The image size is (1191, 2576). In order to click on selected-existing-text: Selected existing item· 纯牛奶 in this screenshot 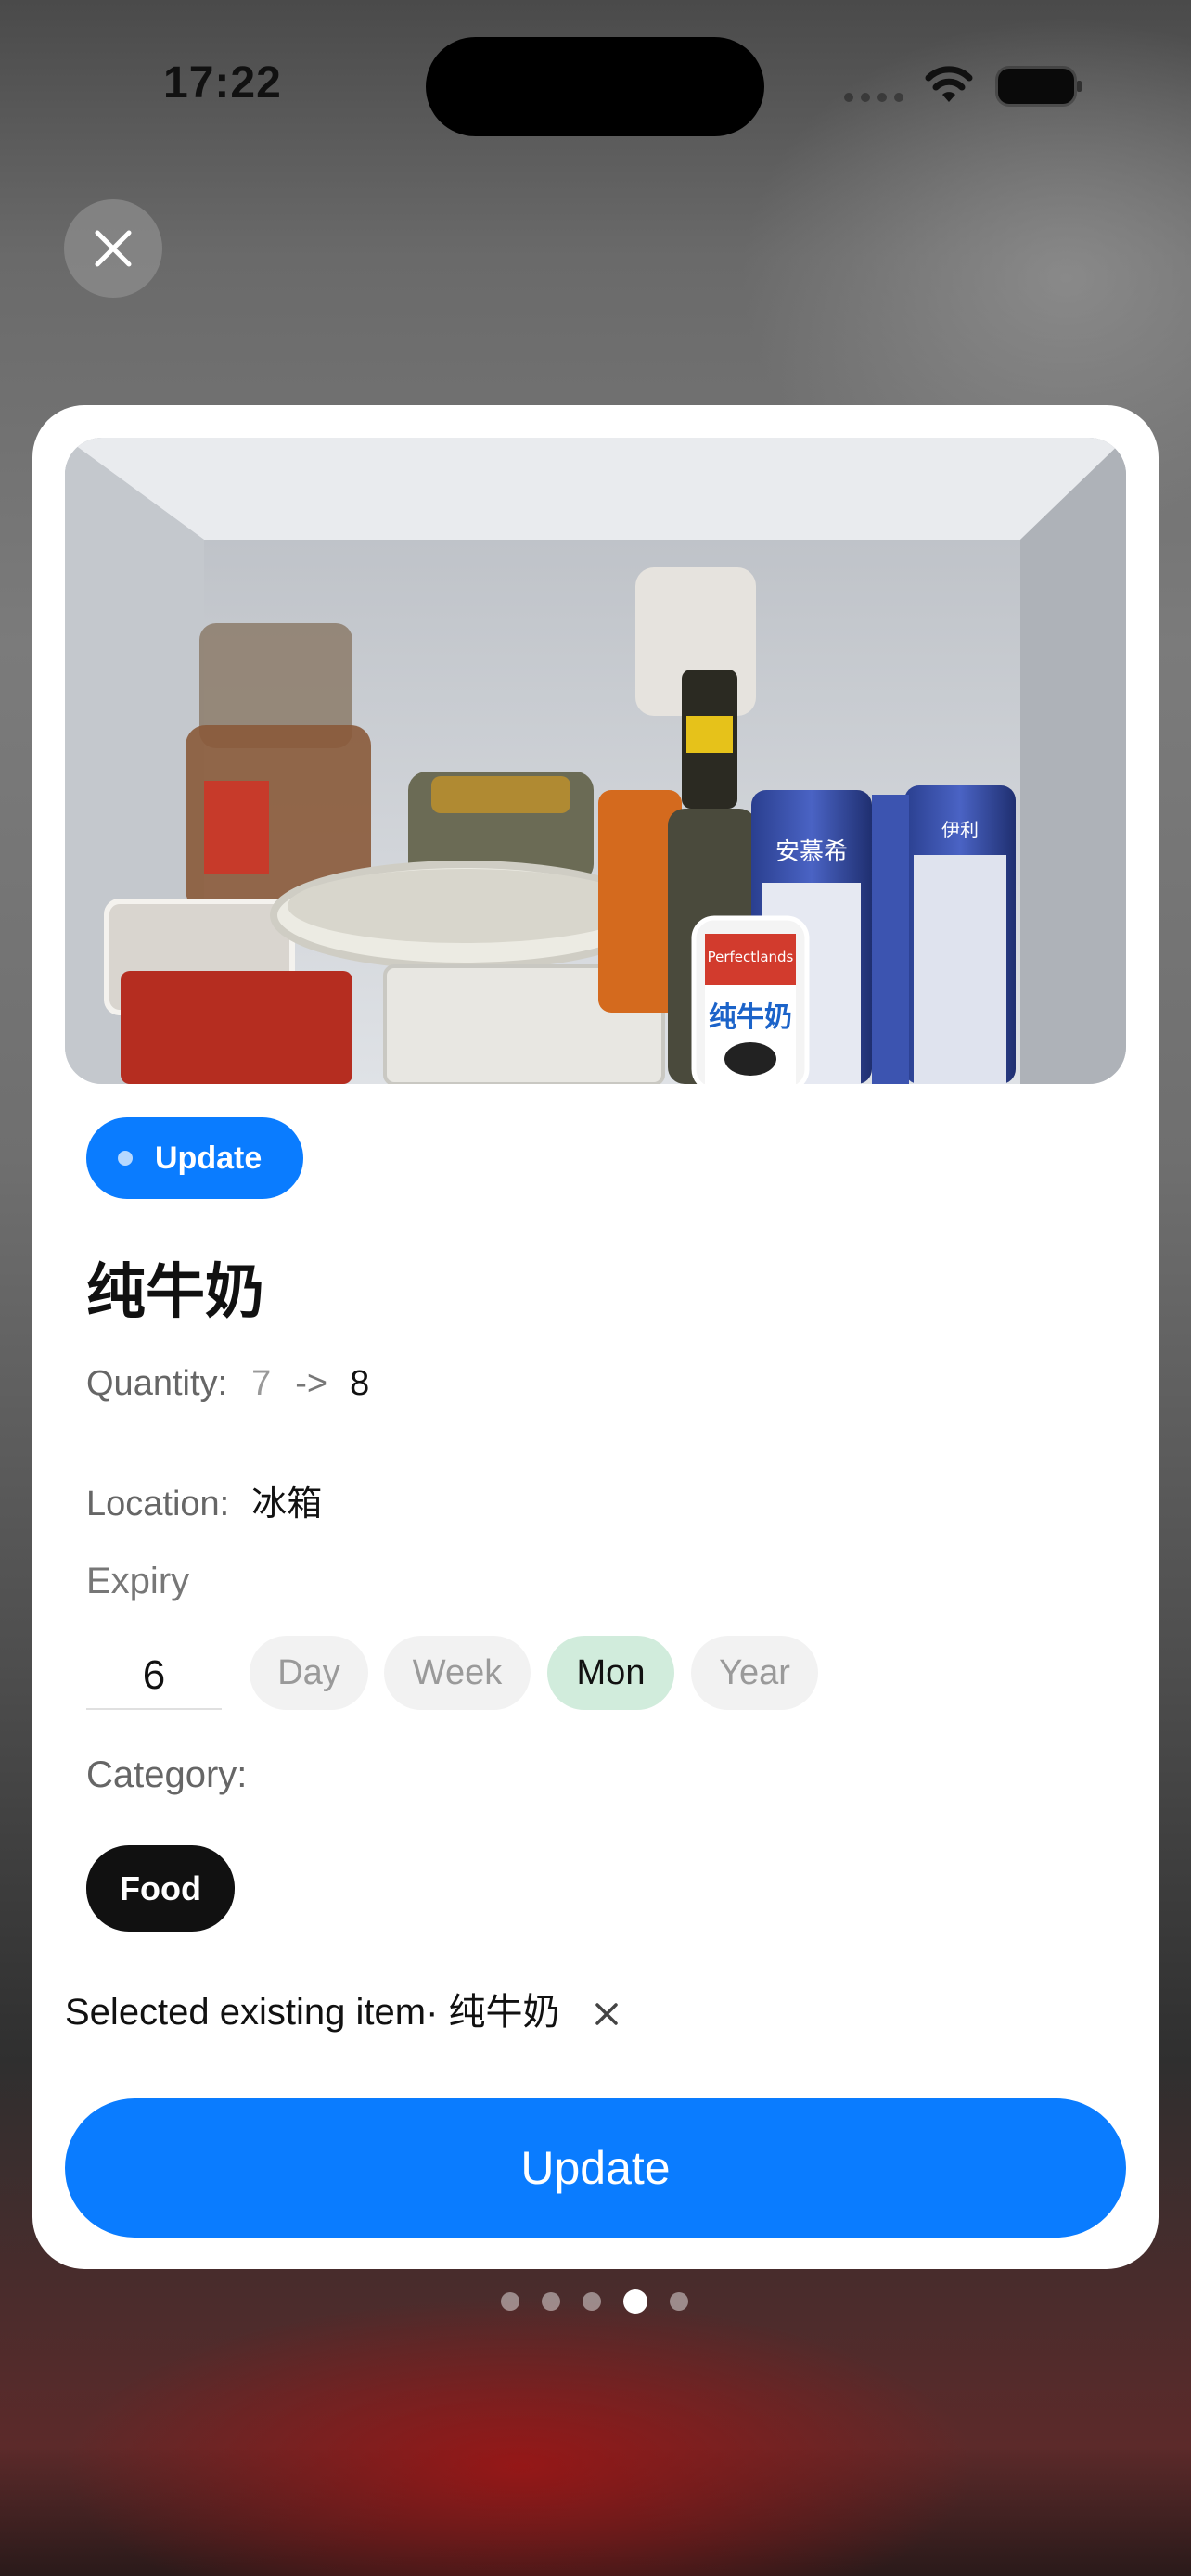, I will do `click(312, 2012)`.